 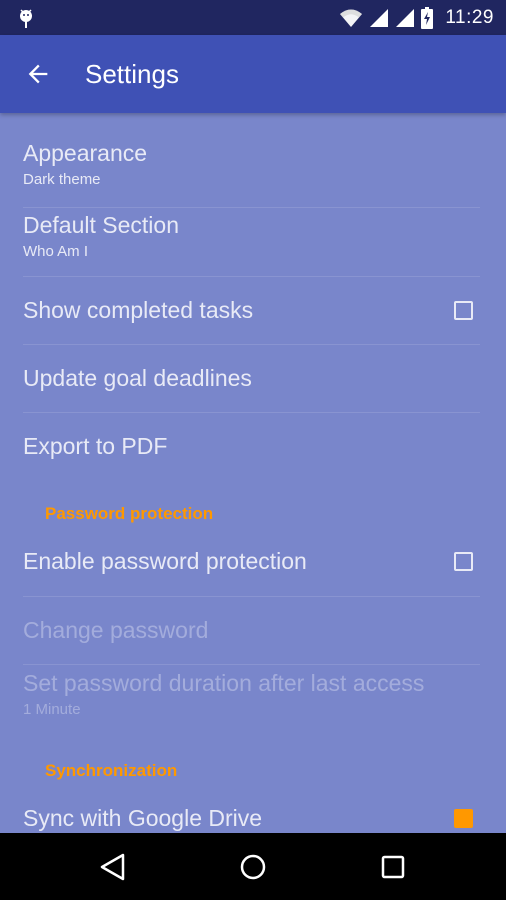 I want to click on pref-title: Sync with Google Drive, so click(x=143, y=817).